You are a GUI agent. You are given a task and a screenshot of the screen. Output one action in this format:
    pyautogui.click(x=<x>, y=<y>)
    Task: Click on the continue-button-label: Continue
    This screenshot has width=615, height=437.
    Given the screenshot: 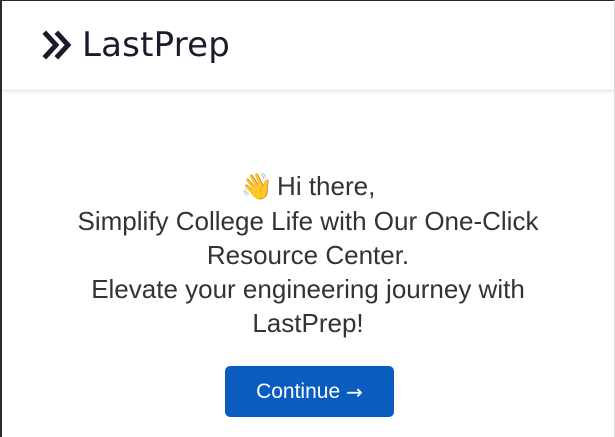 What is the action you would take?
    pyautogui.click(x=298, y=391)
    